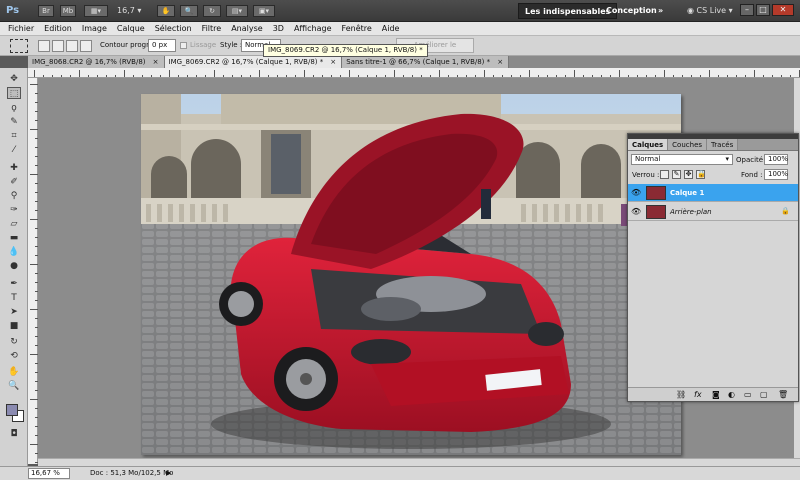 The height and width of the screenshot is (480, 800). Describe the element at coordinates (14, 210) in the screenshot. I see `history-brush-icon: ✑` at that location.